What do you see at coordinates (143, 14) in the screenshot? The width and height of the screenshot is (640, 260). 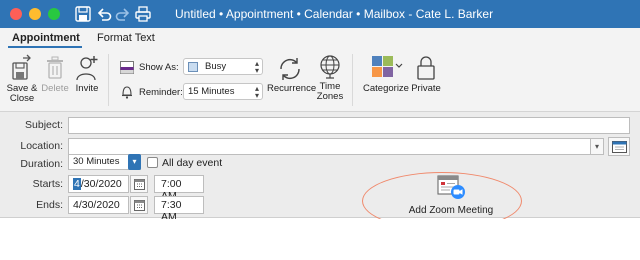 I see `print-icon` at bounding box center [143, 14].